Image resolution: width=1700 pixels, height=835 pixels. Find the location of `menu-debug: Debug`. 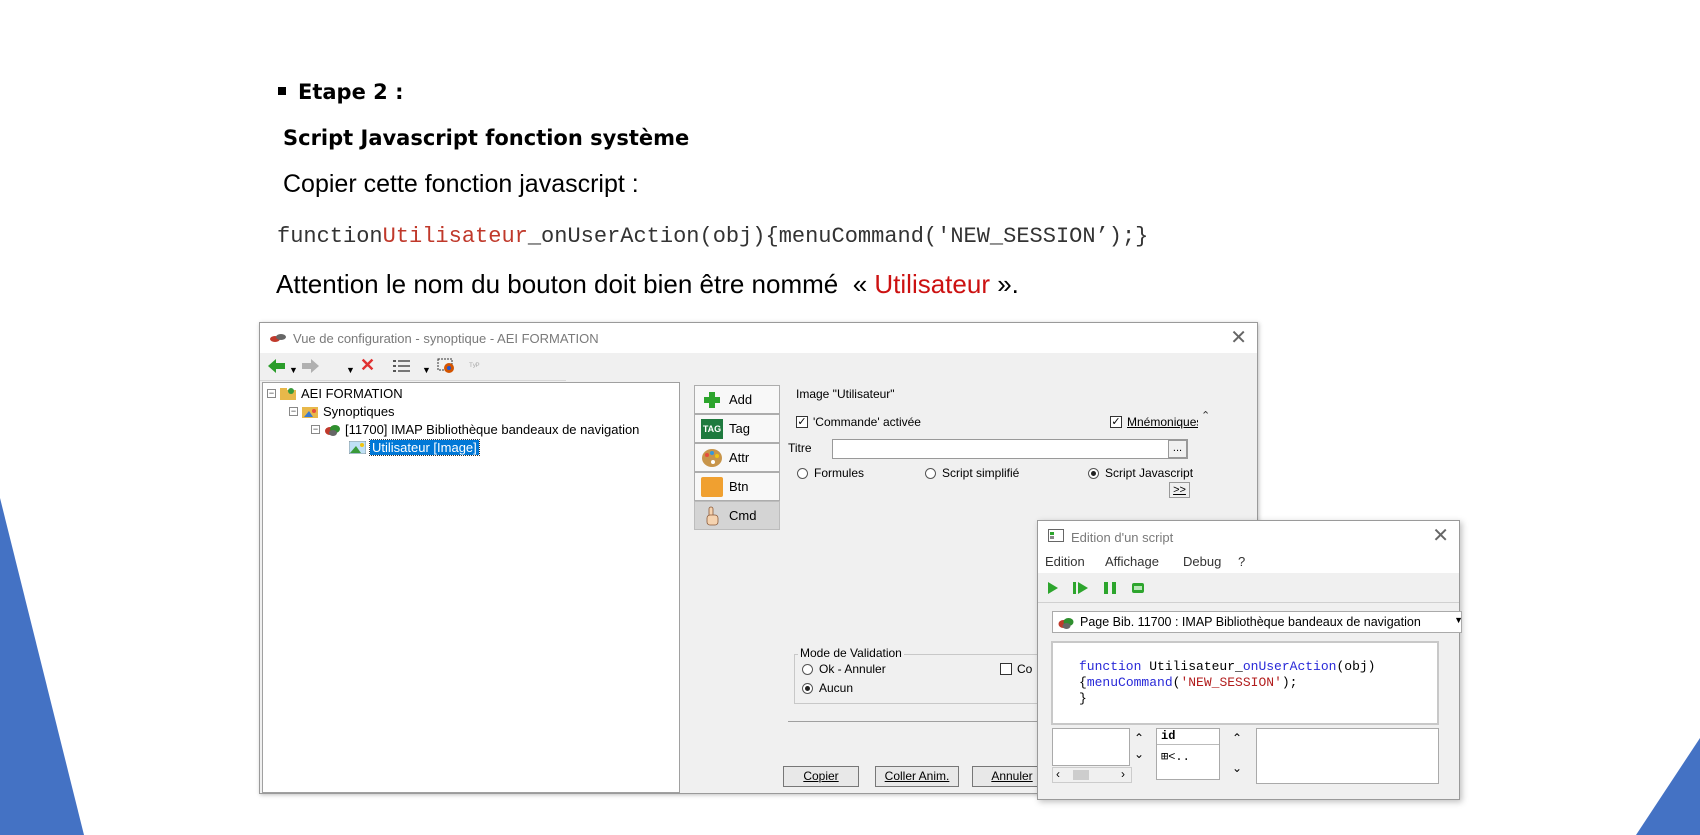

menu-debug: Debug is located at coordinates (1202, 561).